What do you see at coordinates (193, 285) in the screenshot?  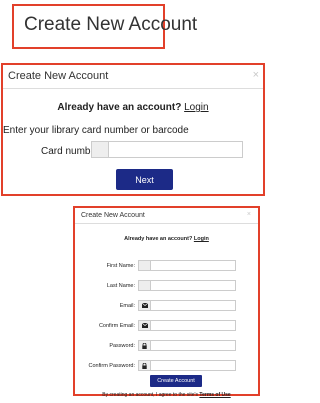 I see `last-name-input` at bounding box center [193, 285].